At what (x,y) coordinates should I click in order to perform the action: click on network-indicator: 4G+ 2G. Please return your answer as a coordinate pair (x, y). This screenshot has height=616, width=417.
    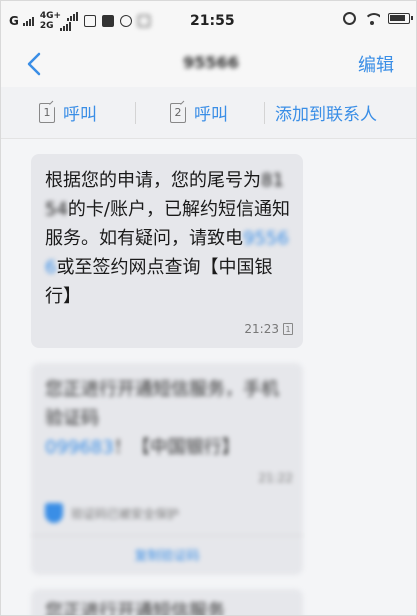
    Looking at the image, I should click on (59, 21).